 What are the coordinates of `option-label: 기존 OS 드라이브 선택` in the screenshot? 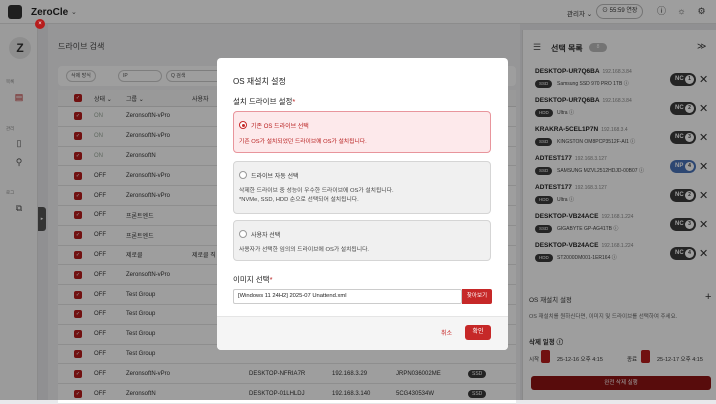 It's located at (280, 127).